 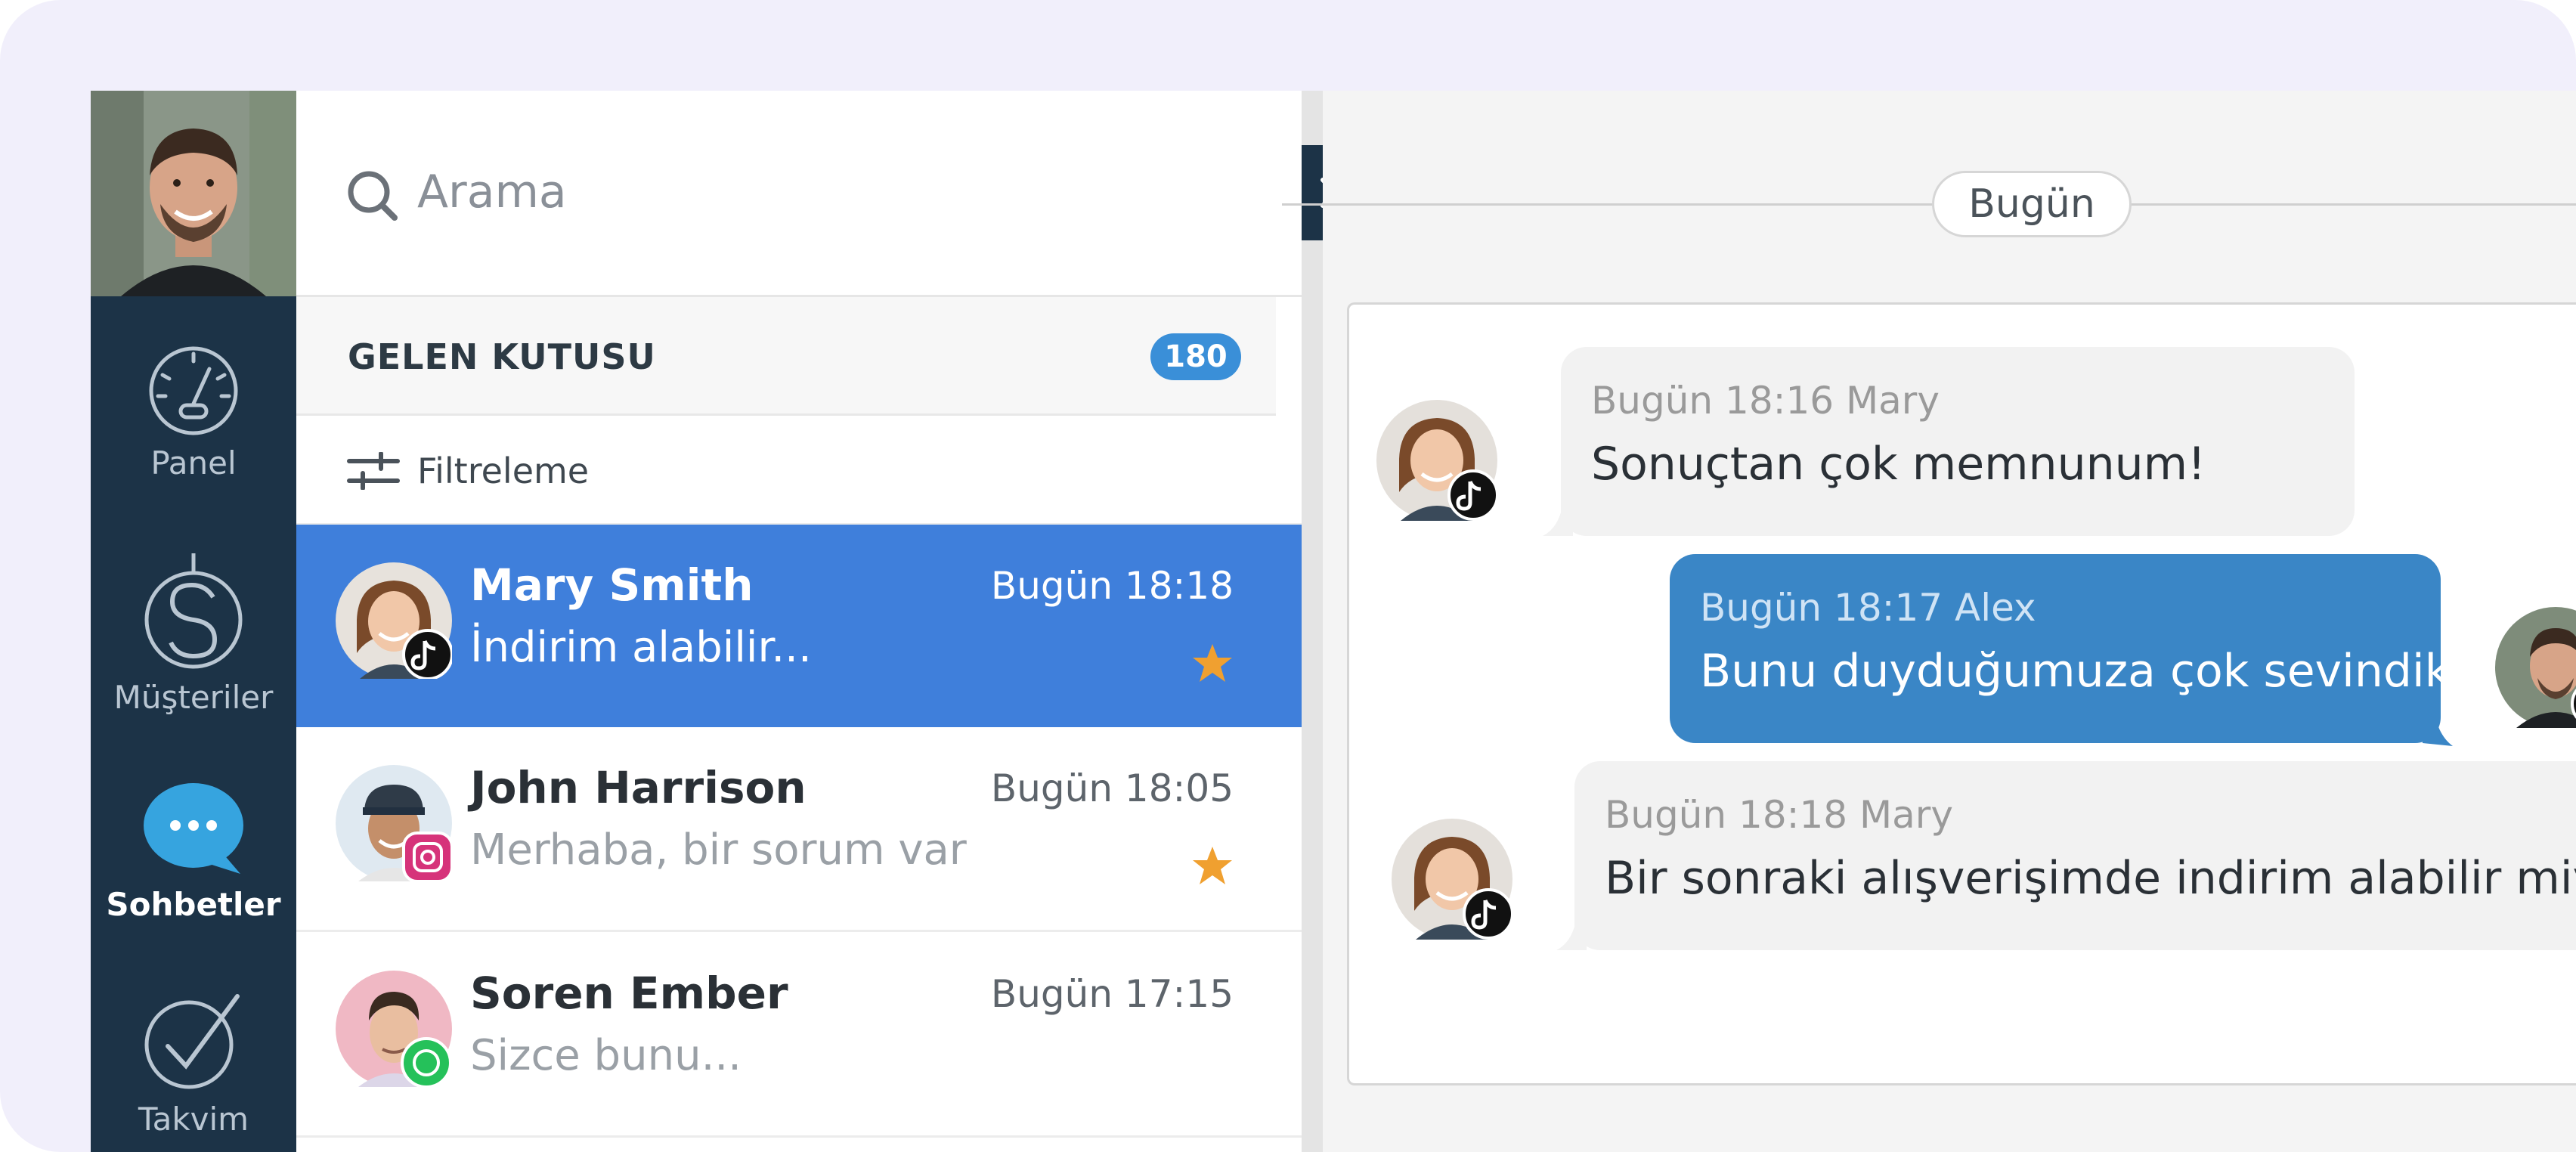 I want to click on whatsapp-icon, so click(x=426, y=1062).